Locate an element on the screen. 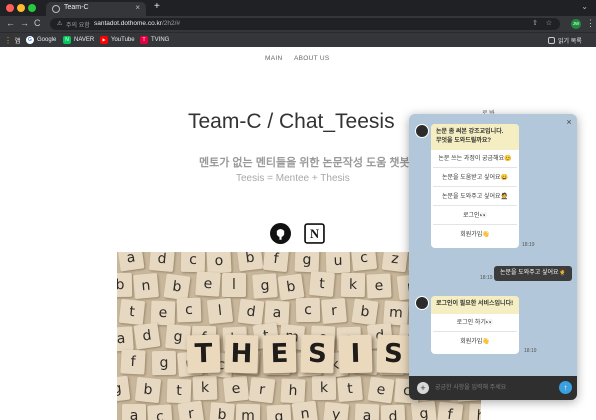 This screenshot has width=596, height=420. active-tab: Team-C × is located at coordinates (96, 9).